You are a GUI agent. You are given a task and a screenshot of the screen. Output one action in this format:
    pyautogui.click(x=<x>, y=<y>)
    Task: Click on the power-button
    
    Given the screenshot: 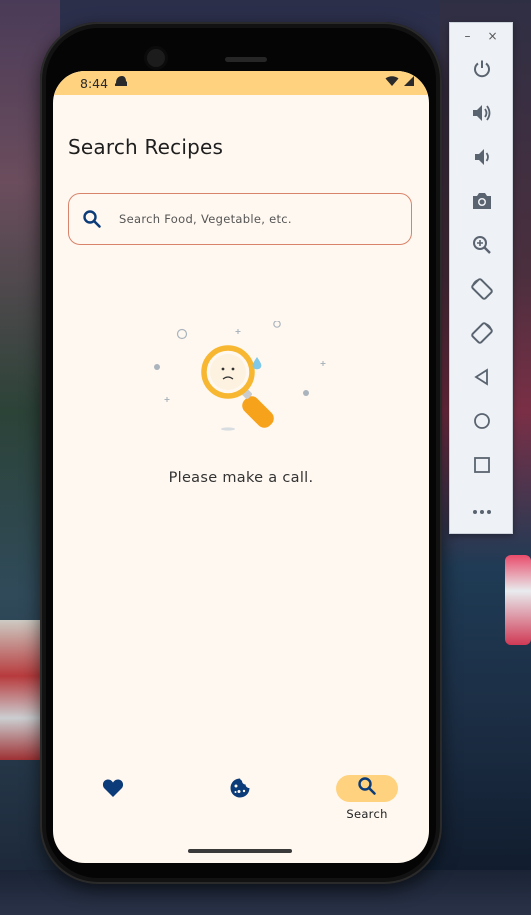 What is the action you would take?
    pyautogui.click(x=482, y=71)
    